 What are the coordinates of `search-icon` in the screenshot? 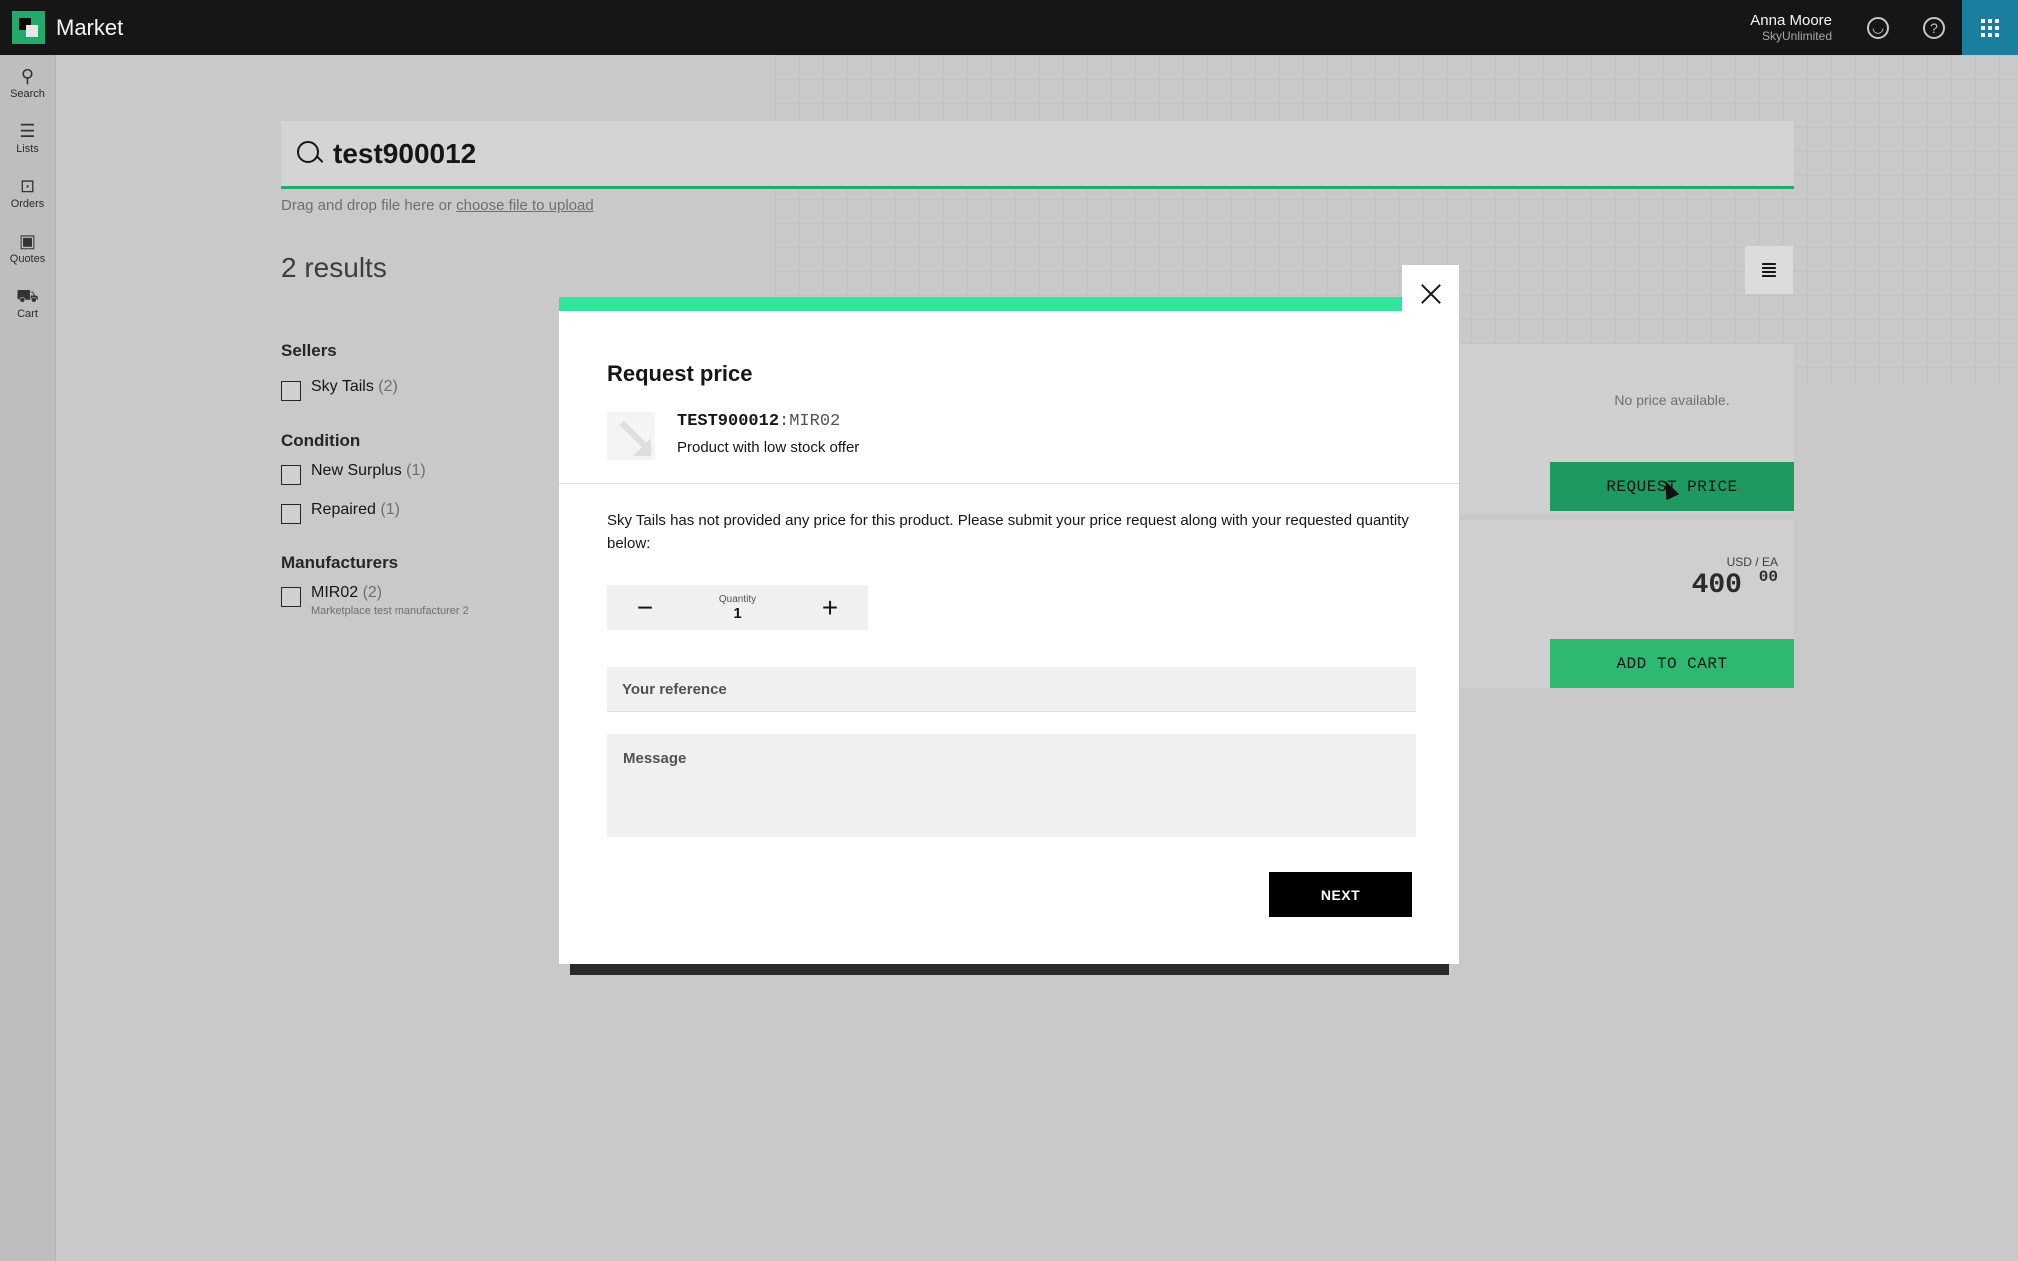 It's located at (310, 153).